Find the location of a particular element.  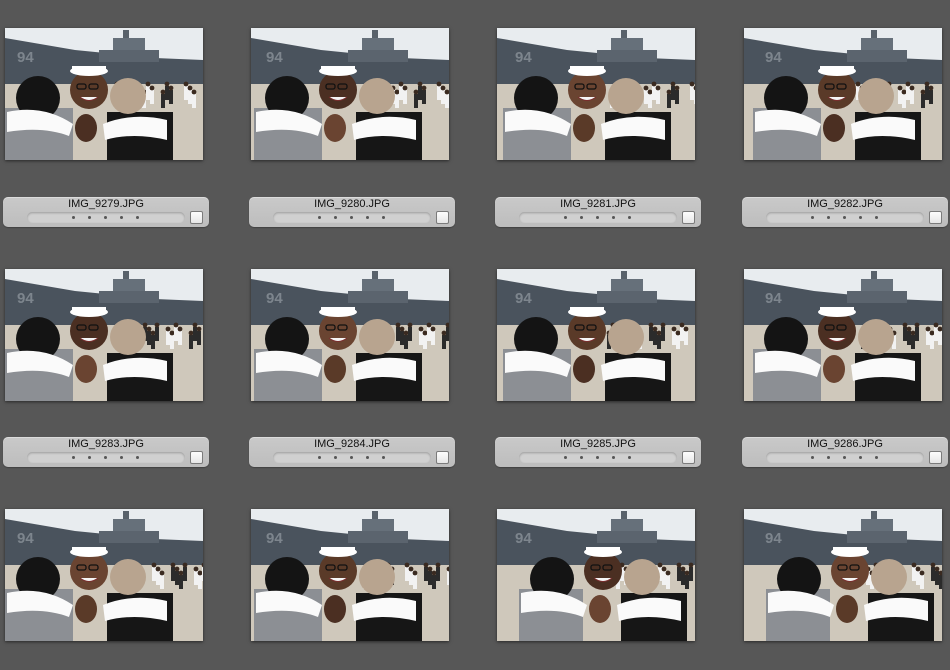

photo-metadata-bar: IMG_9281.JPG is located at coordinates (598, 212).